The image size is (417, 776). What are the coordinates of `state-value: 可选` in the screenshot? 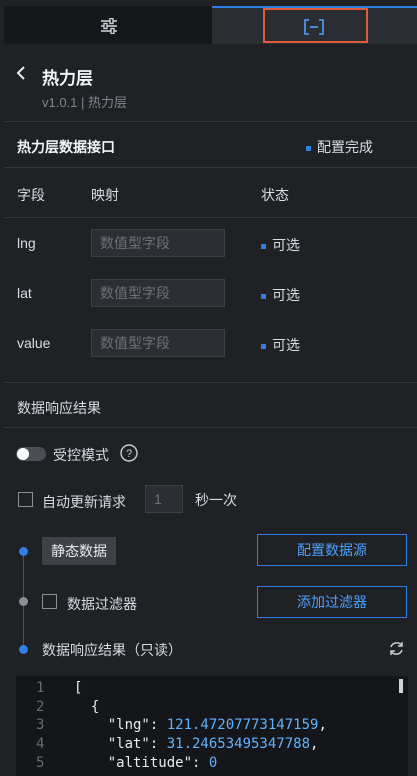 It's located at (280, 345).